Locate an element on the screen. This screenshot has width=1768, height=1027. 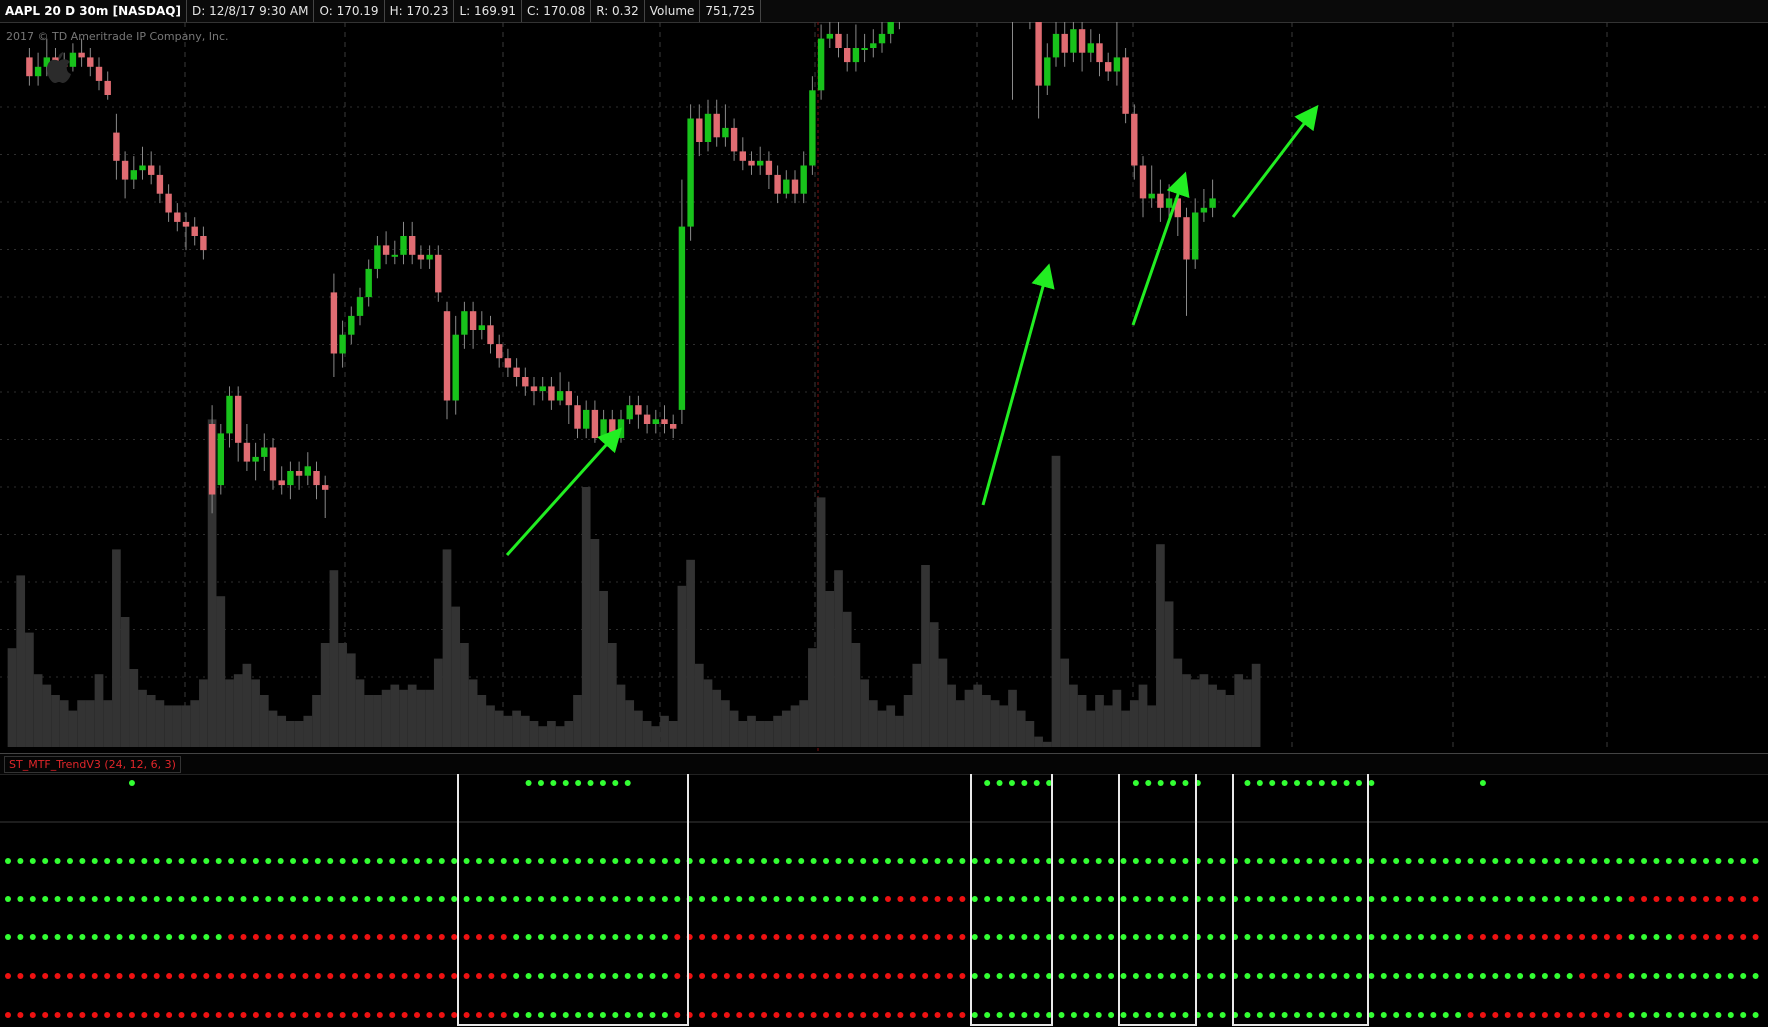
high-readout: H: 170.23 is located at coordinates (420, 11).